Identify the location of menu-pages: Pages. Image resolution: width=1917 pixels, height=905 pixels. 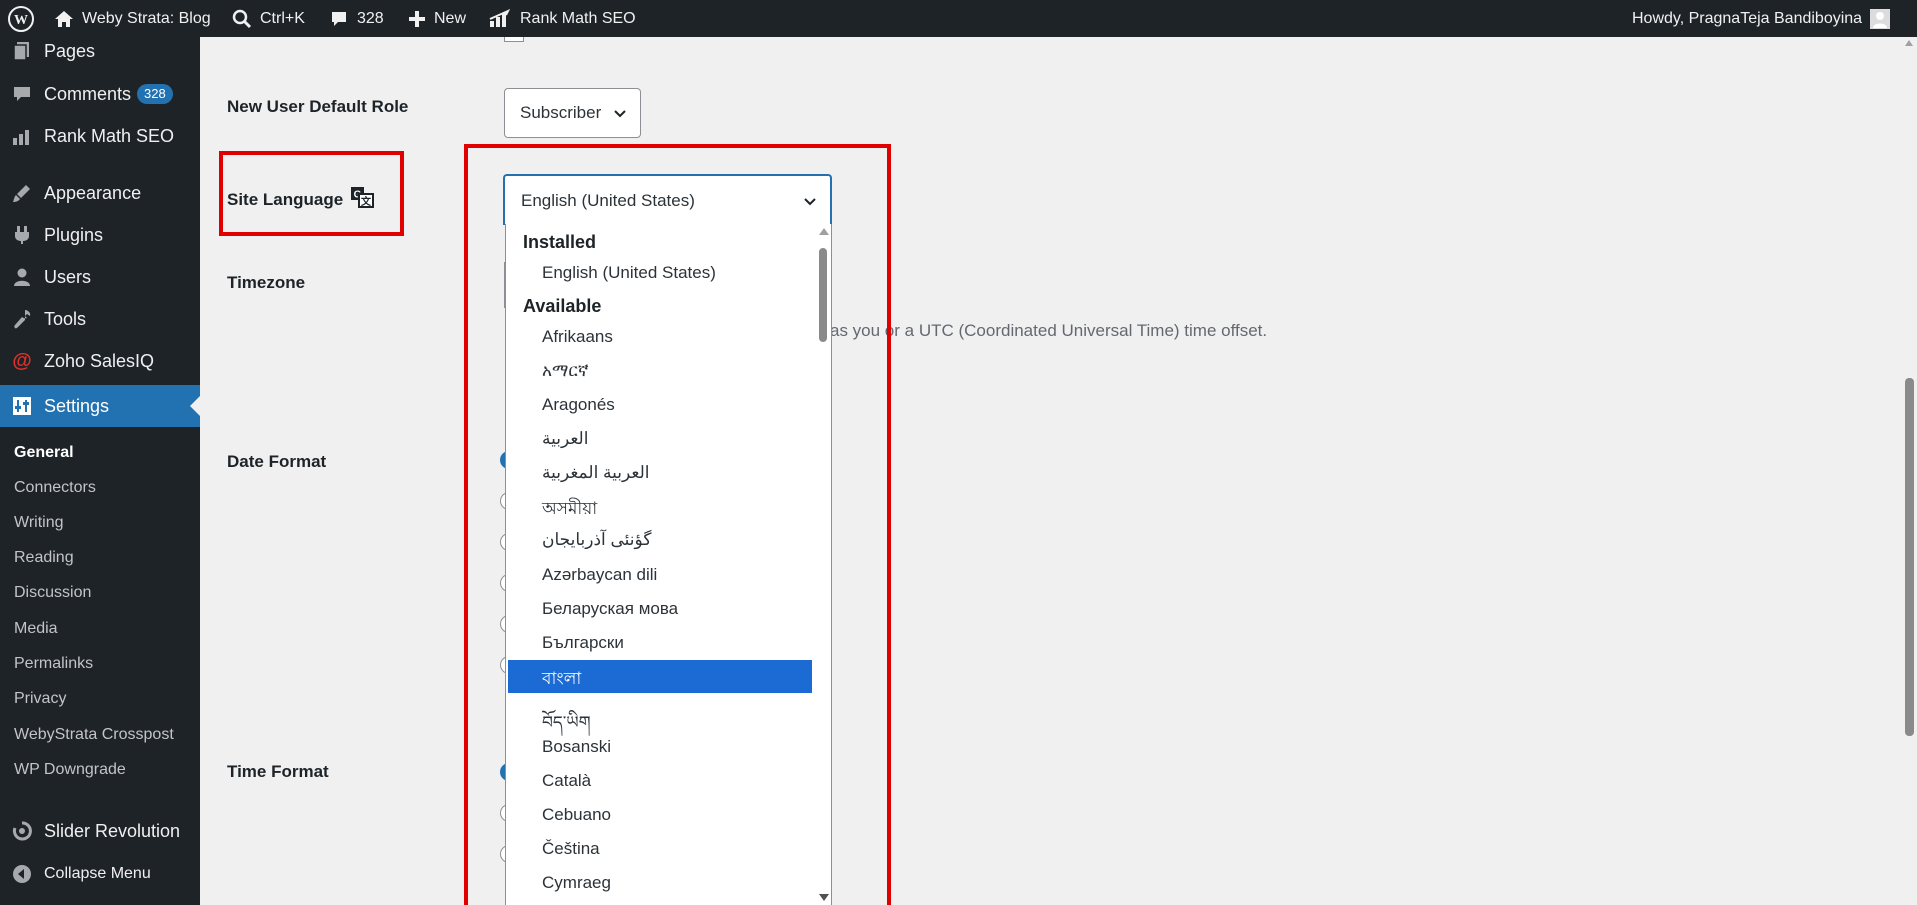
(100, 51).